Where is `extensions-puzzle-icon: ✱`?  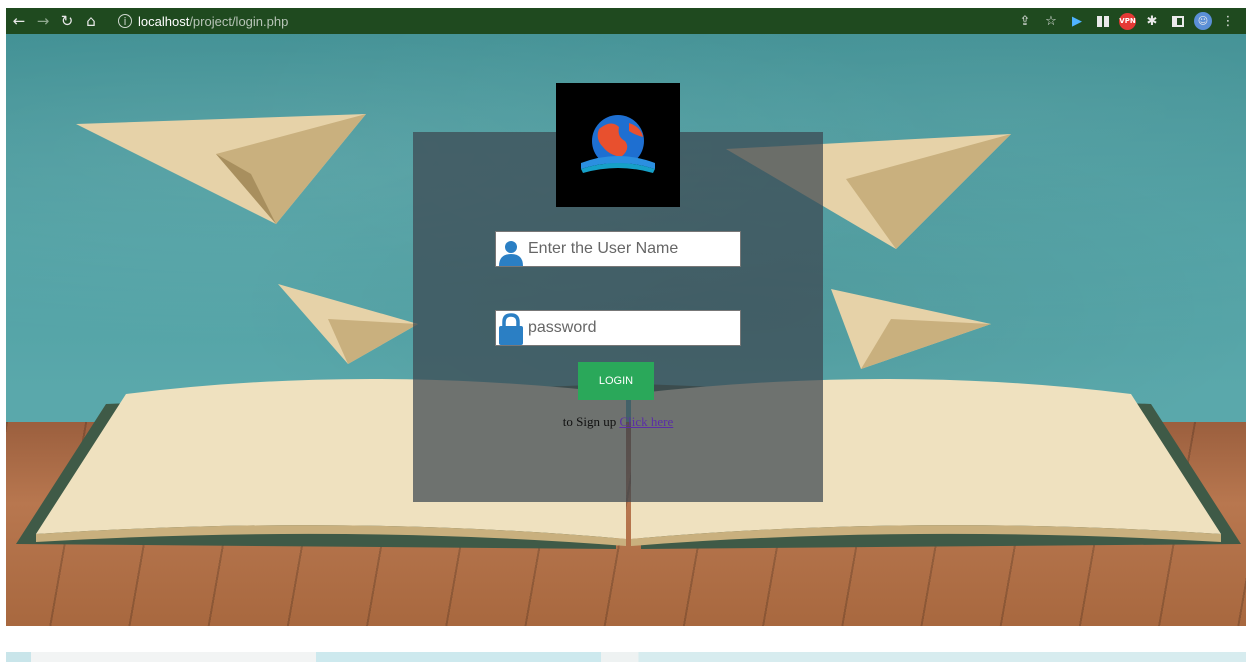
extensions-puzzle-icon: ✱ is located at coordinates (1152, 21).